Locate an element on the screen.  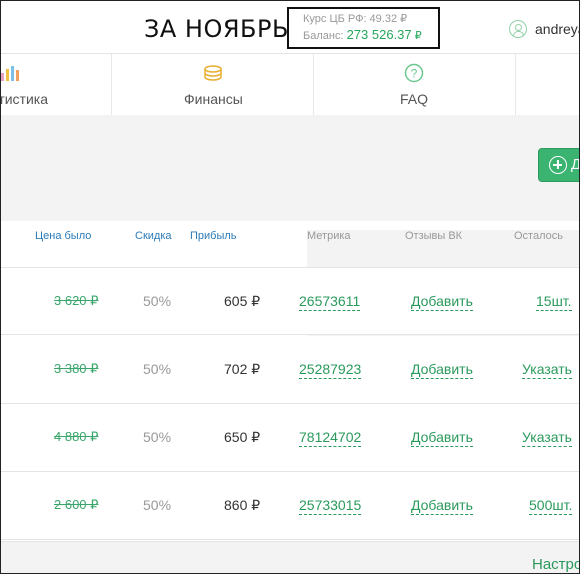
balance-label: Баланс: is located at coordinates (323, 36).